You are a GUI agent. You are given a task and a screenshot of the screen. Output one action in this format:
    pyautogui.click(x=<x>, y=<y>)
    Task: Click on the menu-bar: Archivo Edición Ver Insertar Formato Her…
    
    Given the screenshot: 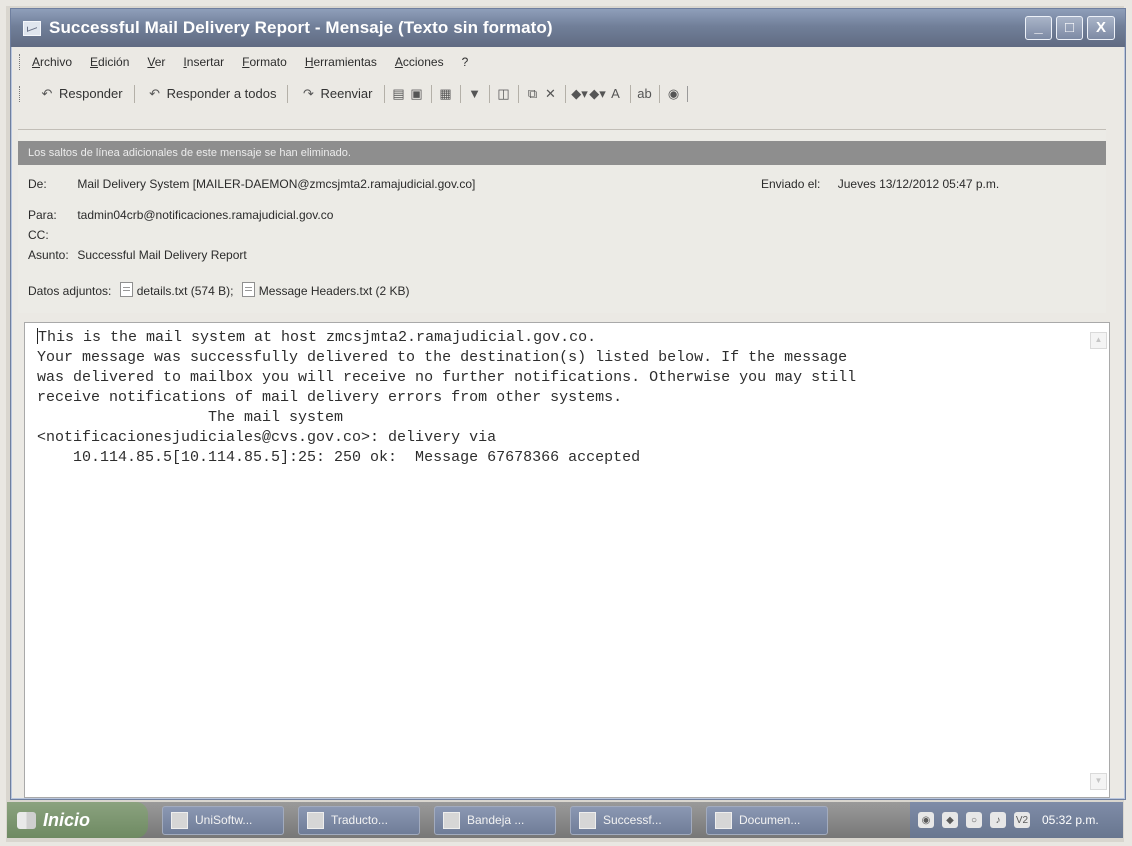 What is the action you would take?
    pyautogui.click(x=568, y=62)
    